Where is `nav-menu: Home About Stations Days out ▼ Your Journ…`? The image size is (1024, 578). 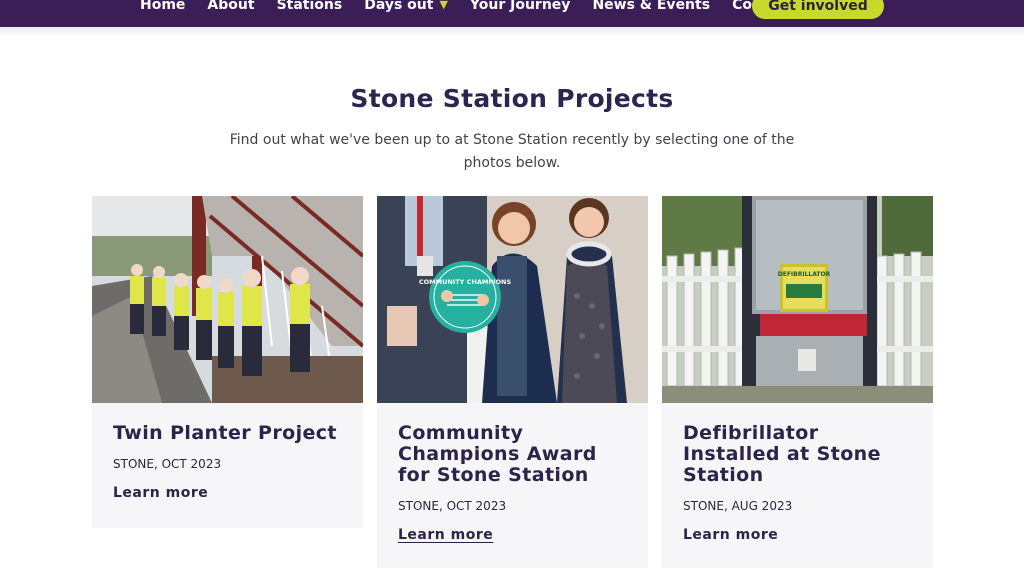 nav-menu: Home About Stations Days out ▼ Your Journ… is located at coordinates (489, 7).